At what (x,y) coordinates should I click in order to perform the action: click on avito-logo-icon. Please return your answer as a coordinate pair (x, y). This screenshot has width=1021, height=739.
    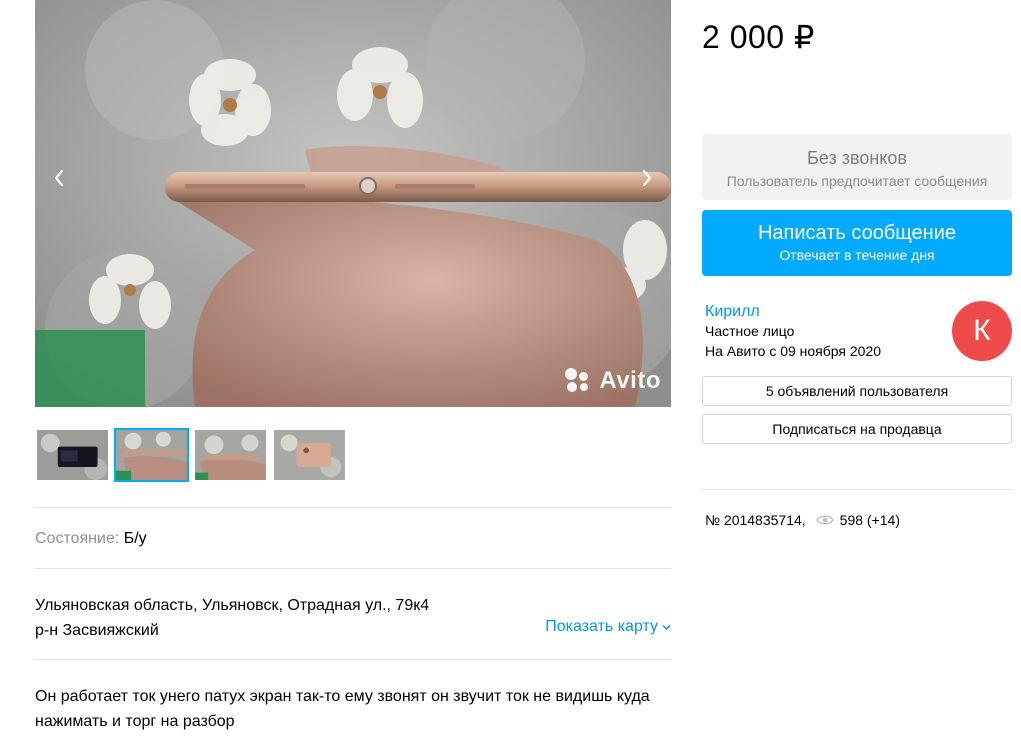
    Looking at the image, I should click on (579, 381).